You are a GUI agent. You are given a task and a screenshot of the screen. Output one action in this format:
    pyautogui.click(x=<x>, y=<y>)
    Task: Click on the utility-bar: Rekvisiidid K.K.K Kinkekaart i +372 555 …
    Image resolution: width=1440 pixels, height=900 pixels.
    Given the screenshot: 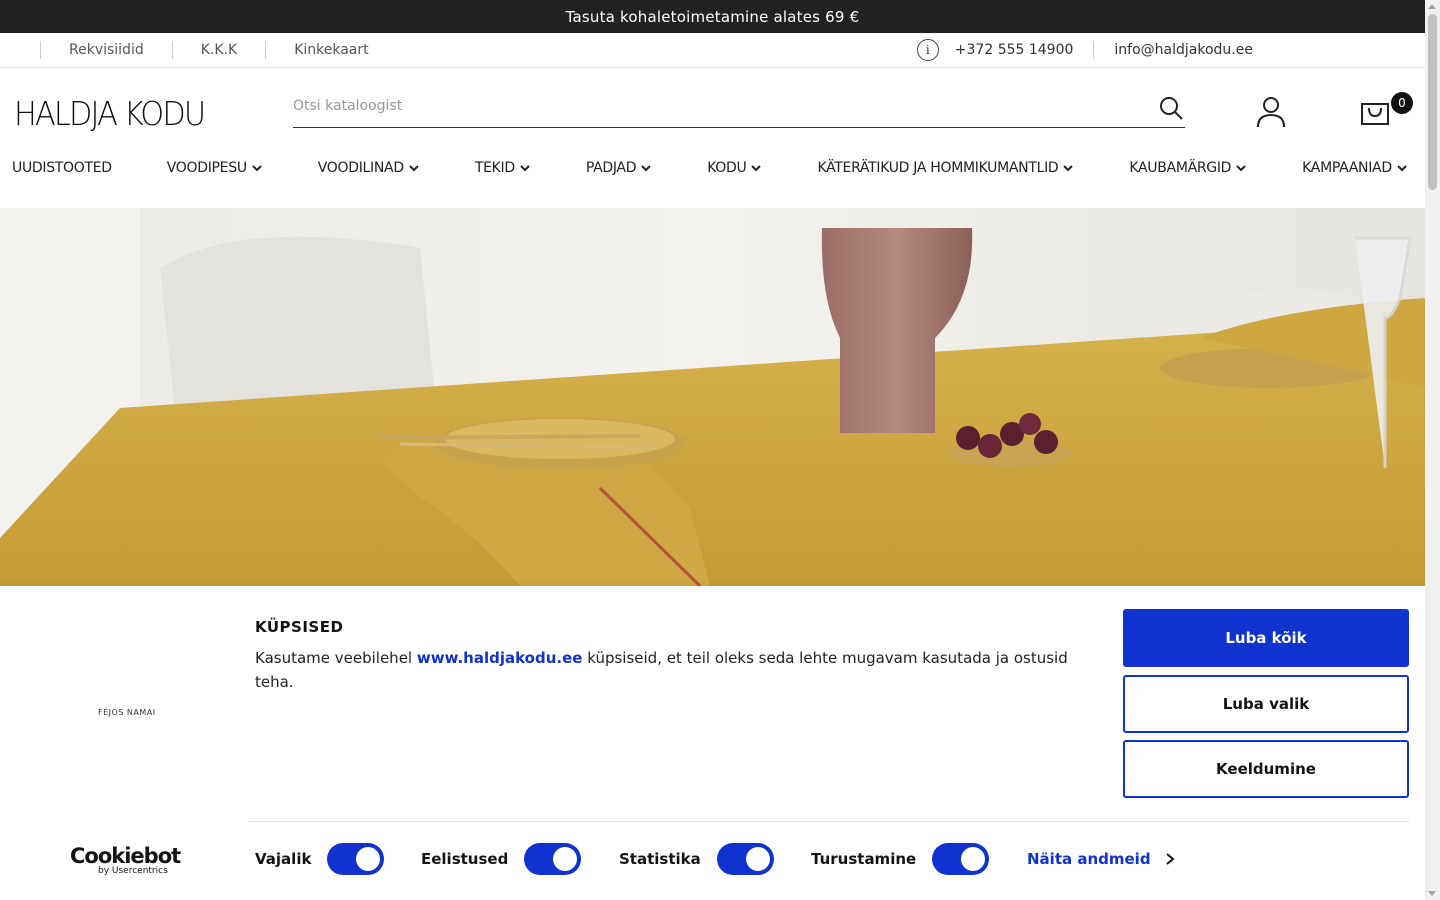 What is the action you would take?
    pyautogui.click(x=712, y=50)
    